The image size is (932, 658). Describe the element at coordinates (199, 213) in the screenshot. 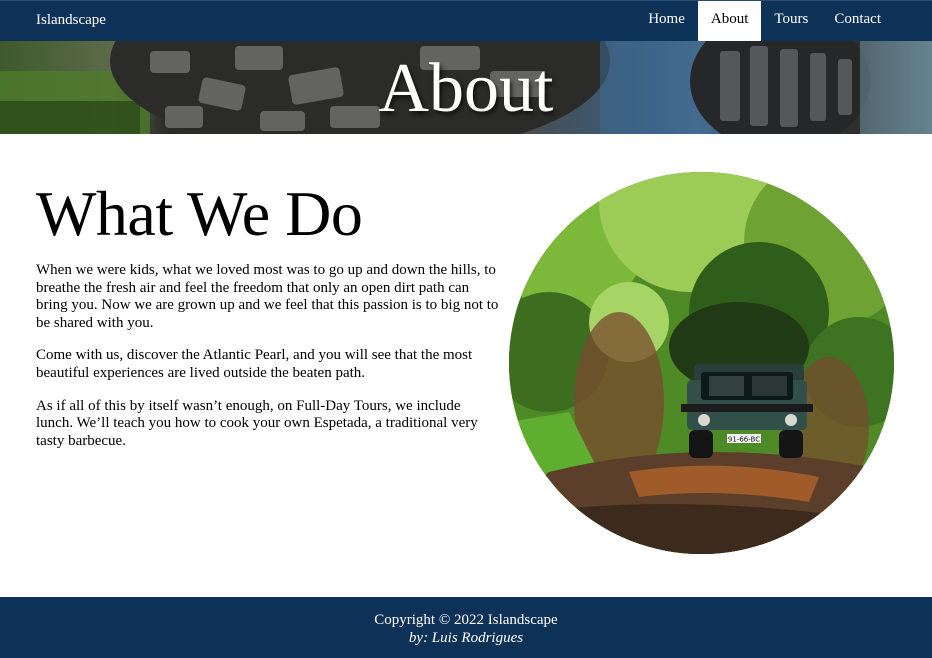

I see `section-heading: What We Do` at that location.